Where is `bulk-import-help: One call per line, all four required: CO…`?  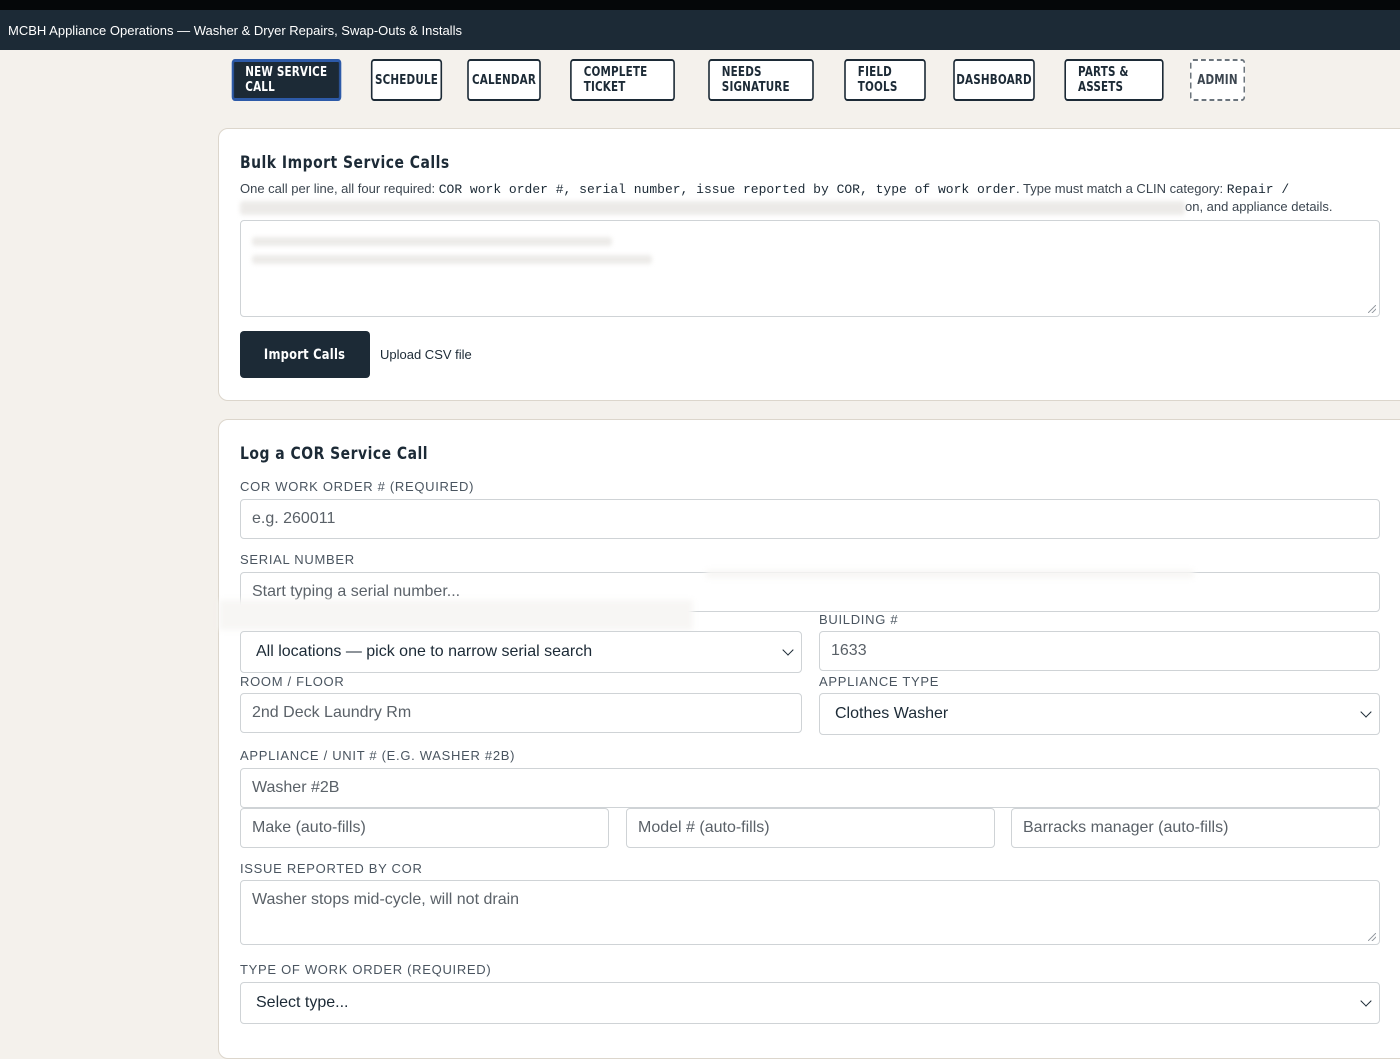
bulk-import-help: One call per line, all four required: CO… is located at coordinates (797, 197).